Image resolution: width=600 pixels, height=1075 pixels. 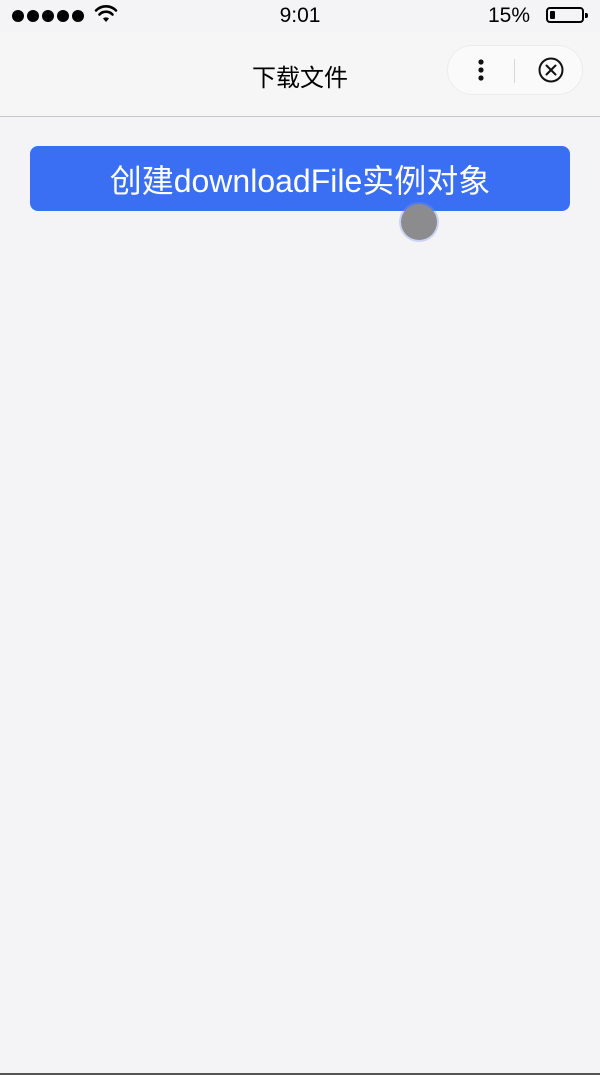 I want to click on create-download-file-button: 创建downloadFile实例对象, so click(x=300, y=178).